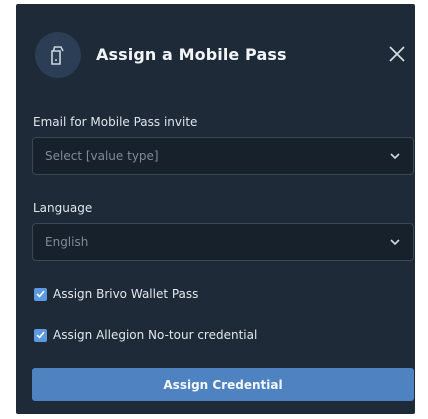 The width and height of the screenshot is (428, 419). What do you see at coordinates (63, 208) in the screenshot?
I see `language-field-label: Language` at bounding box center [63, 208].